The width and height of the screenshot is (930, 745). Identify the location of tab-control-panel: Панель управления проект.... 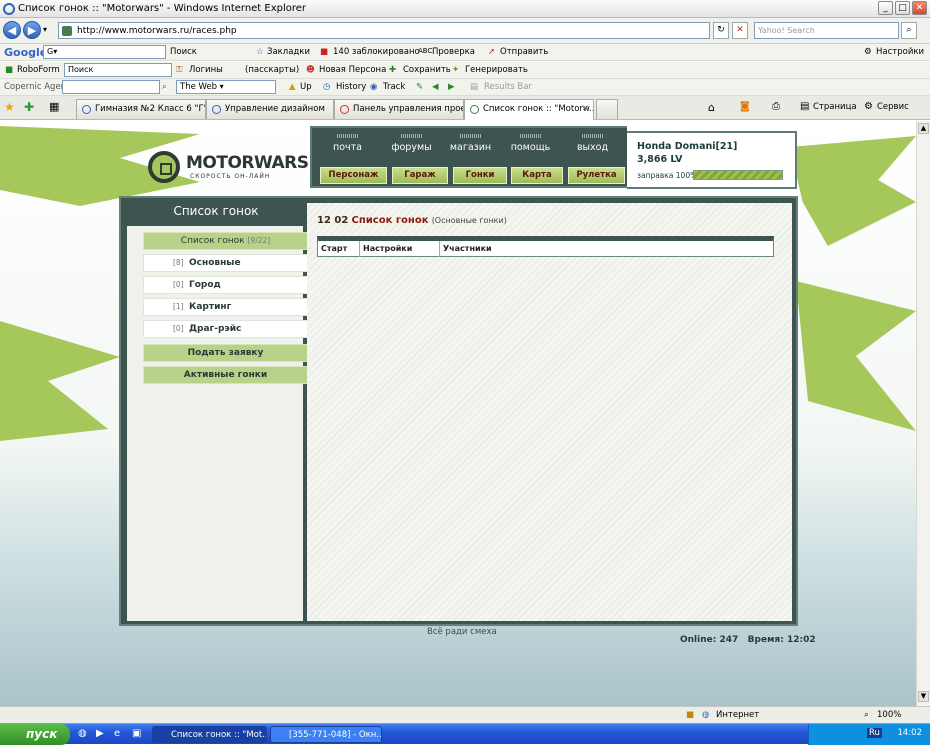
(399, 109).